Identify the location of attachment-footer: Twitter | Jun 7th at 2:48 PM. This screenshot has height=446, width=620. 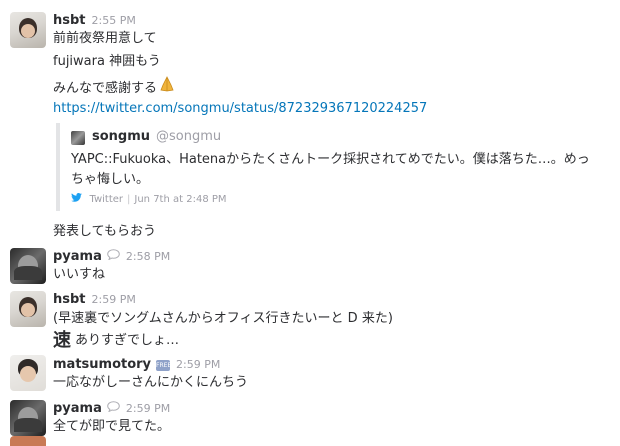
(149, 199).